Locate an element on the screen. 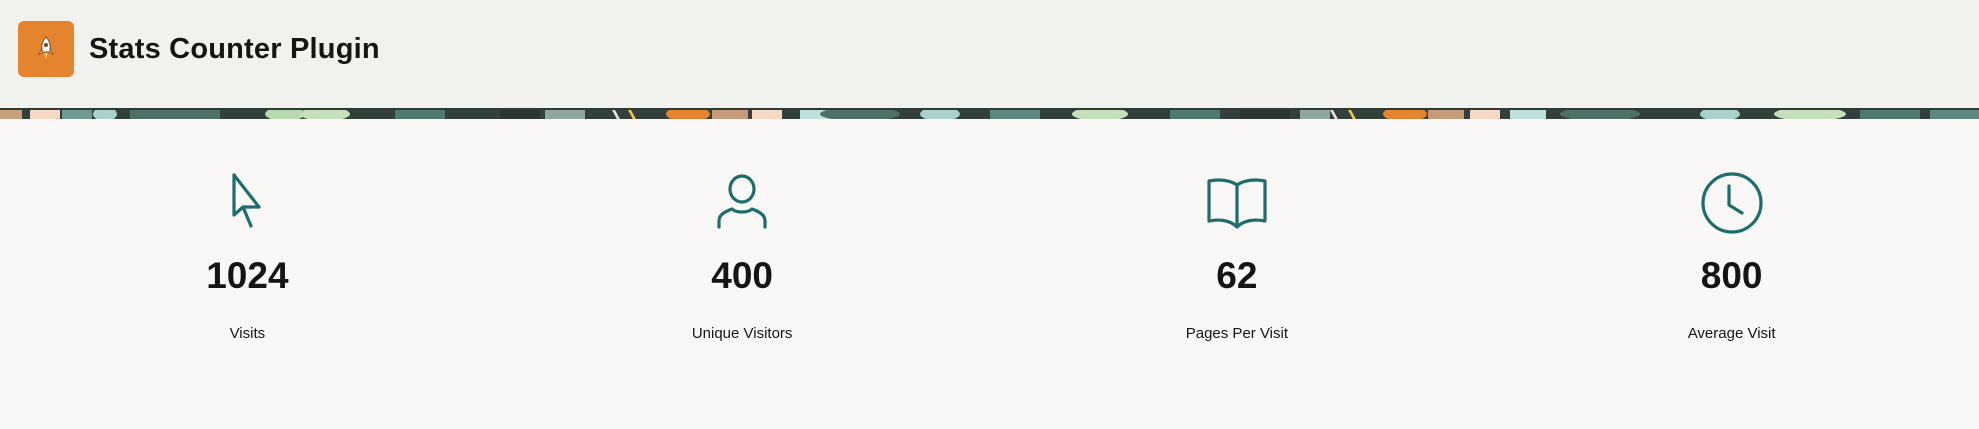 This screenshot has width=1979, height=429. stat-label: Pages Per Visit is located at coordinates (1237, 333).